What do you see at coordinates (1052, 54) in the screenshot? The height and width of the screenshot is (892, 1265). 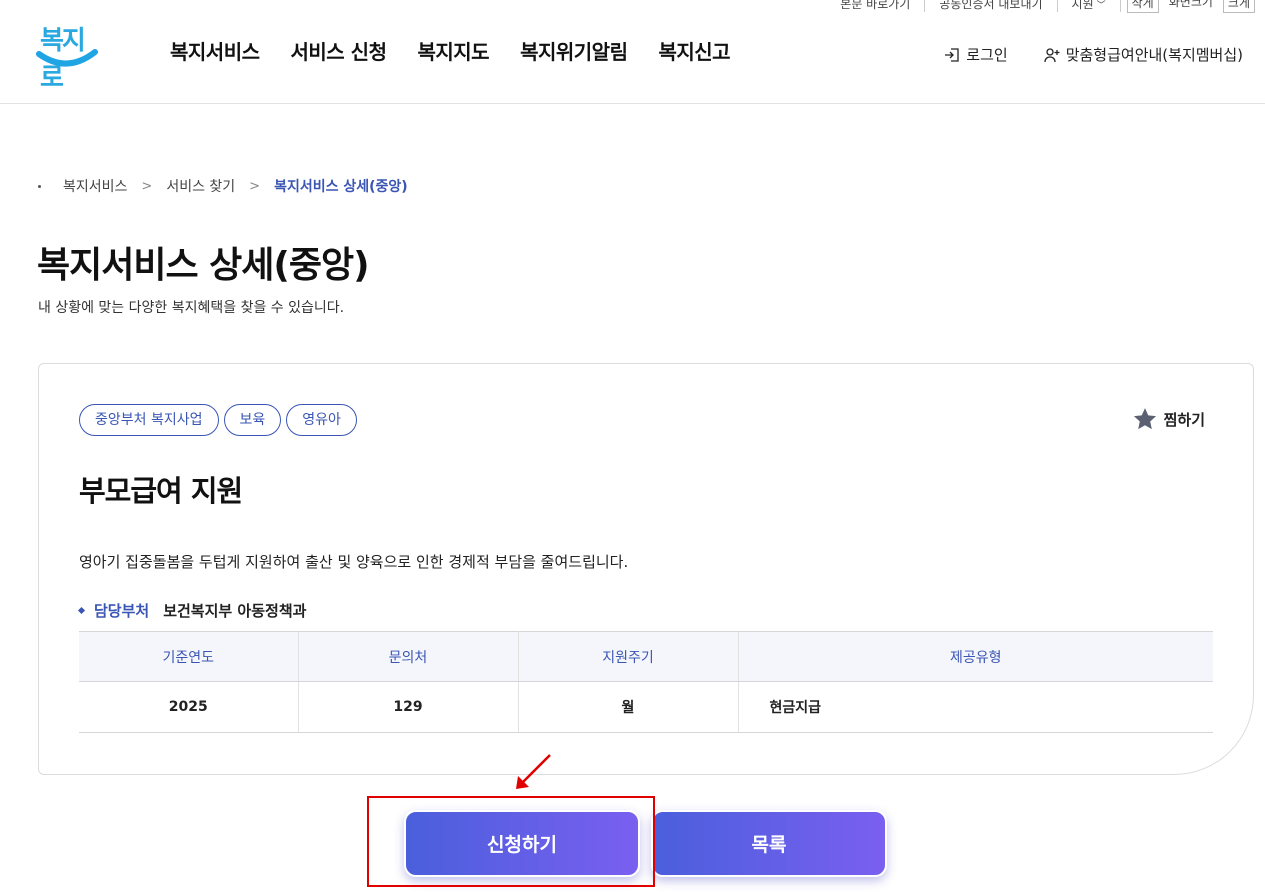 I see `user-add-icon` at bounding box center [1052, 54].